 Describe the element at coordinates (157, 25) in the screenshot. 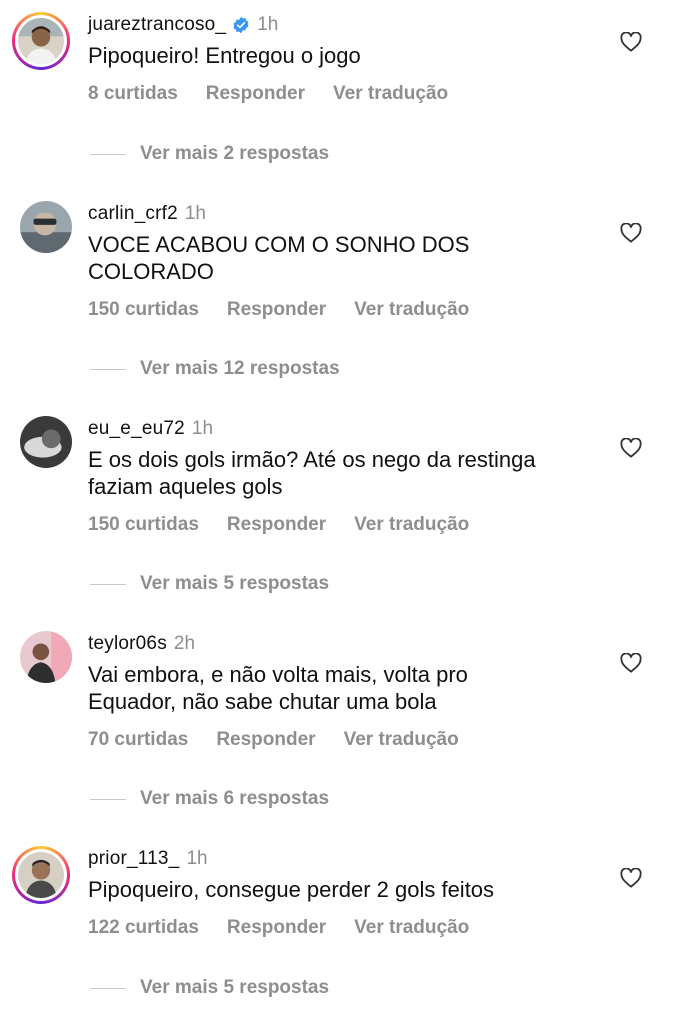

I see `username: juareztrancoso_` at that location.